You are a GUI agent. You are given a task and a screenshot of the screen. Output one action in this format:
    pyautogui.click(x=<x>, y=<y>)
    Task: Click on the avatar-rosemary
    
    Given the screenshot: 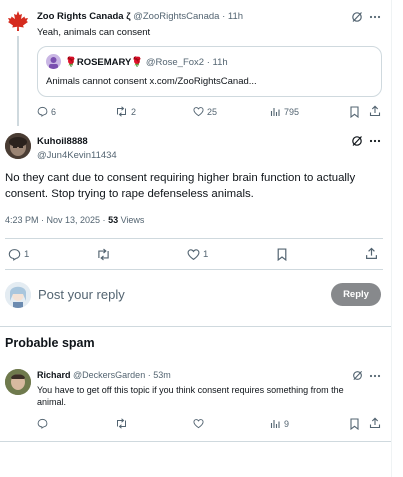 What is the action you would take?
    pyautogui.click(x=53, y=61)
    